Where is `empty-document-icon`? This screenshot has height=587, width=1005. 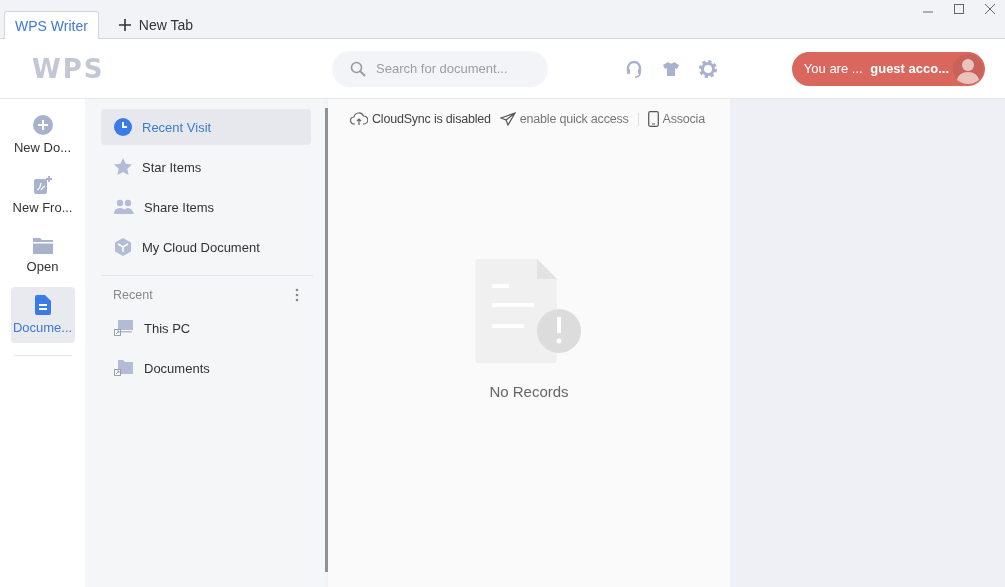 empty-document-icon is located at coordinates (529, 311).